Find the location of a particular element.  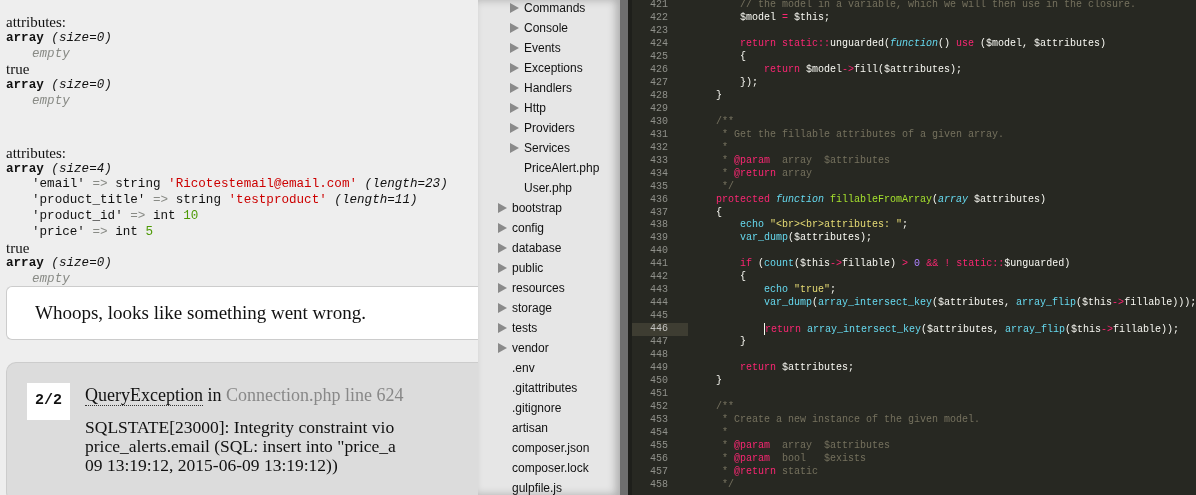

line-number: 448 is located at coordinates (659, 356).